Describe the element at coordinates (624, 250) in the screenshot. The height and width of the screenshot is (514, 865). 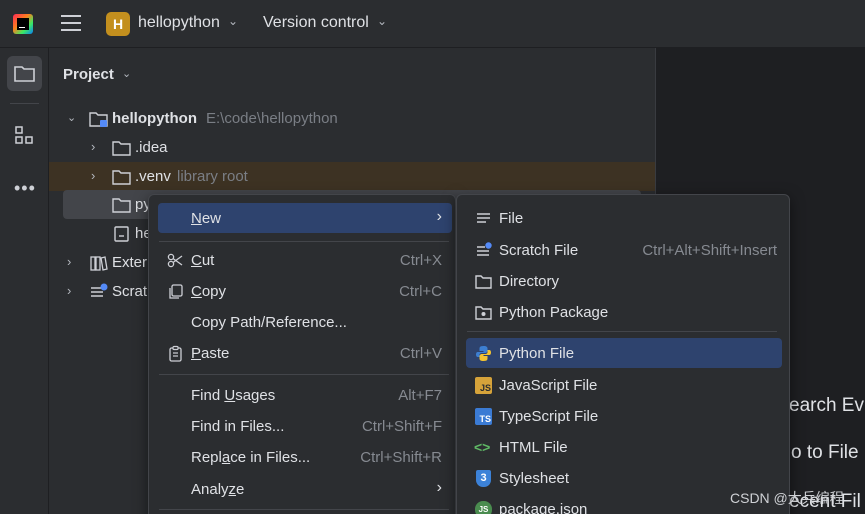
I see `menu-item-scratch-file: Scratch File Ctrl+Alt+Shift+Insert` at that location.